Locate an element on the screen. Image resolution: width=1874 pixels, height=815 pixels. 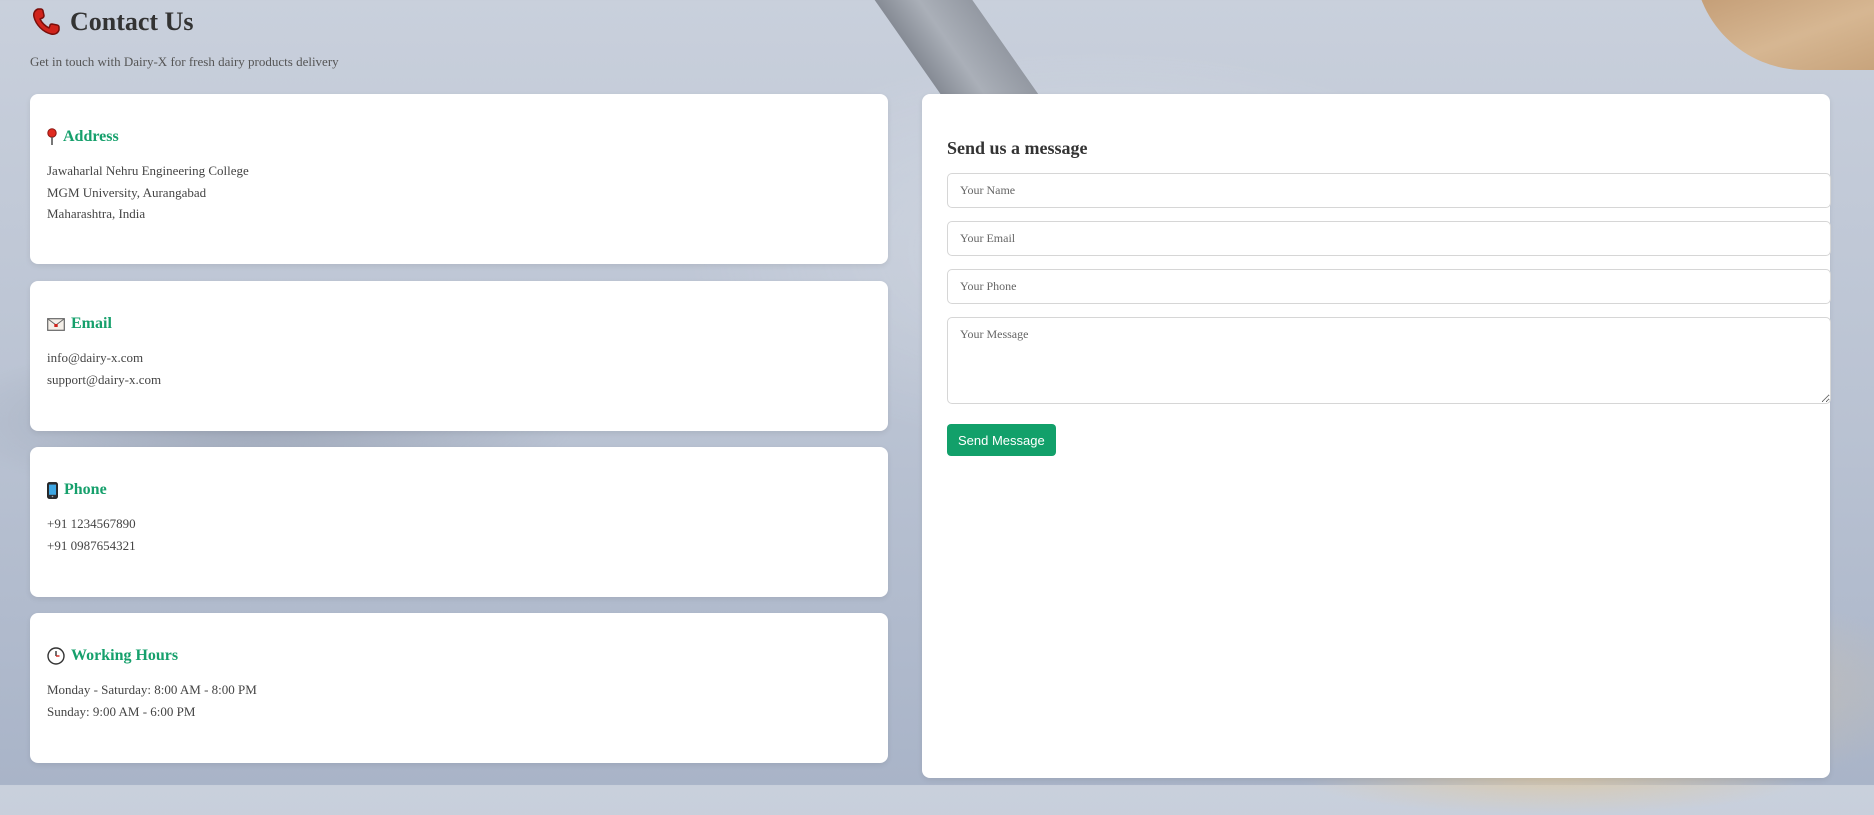
page-title: Contact Us is located at coordinates (184, 22).